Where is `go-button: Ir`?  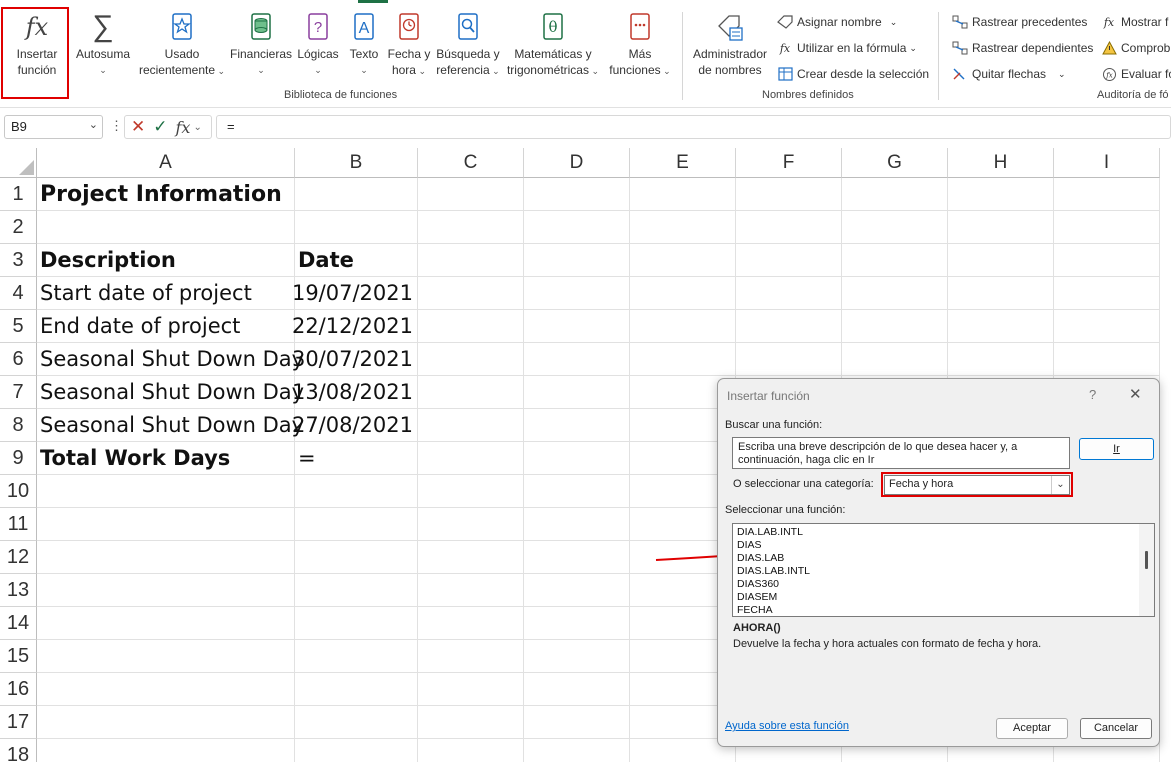 go-button: Ir is located at coordinates (1116, 449).